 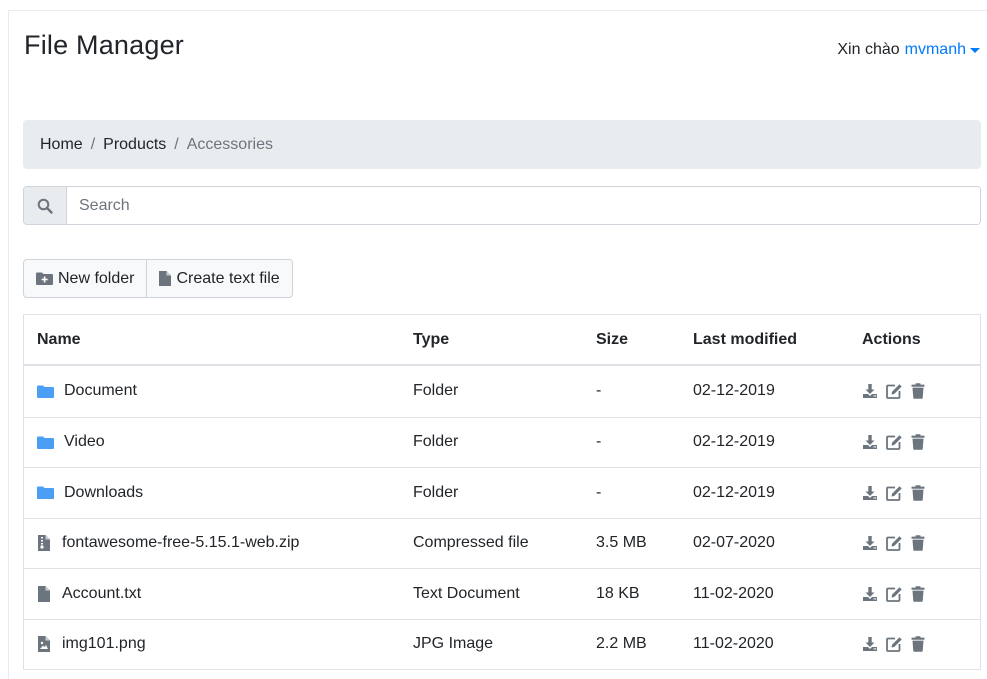 What do you see at coordinates (104, 644) in the screenshot?
I see `file-name: img101.png` at bounding box center [104, 644].